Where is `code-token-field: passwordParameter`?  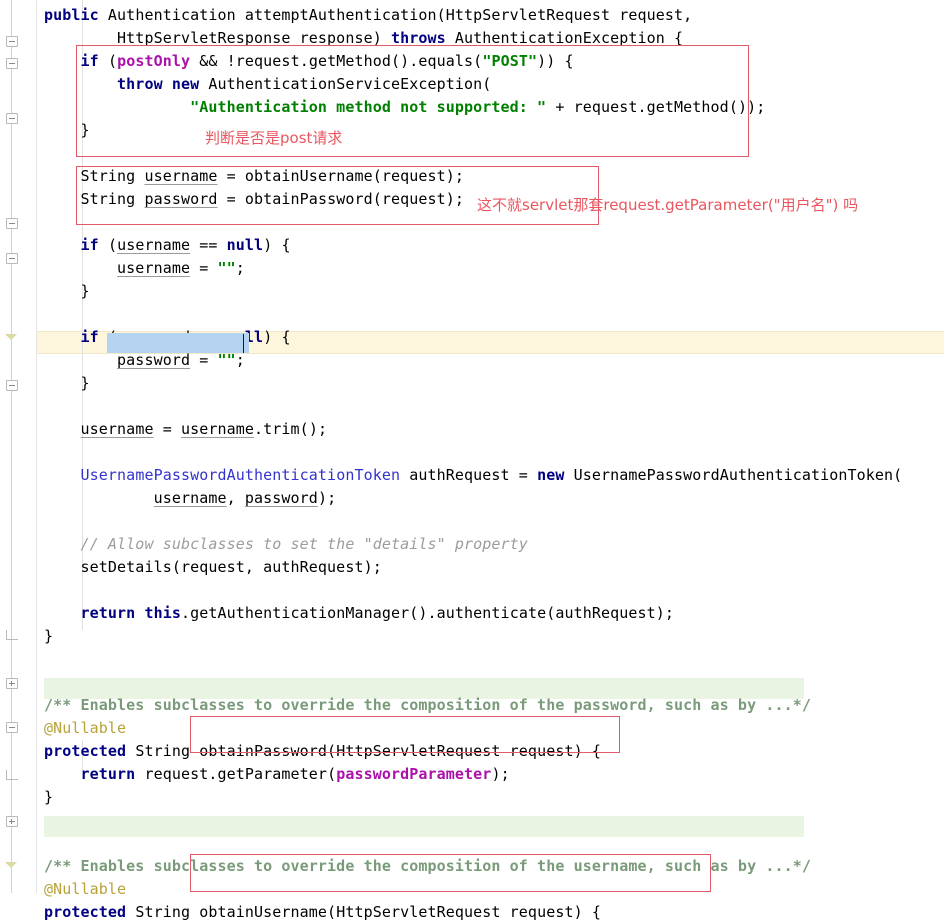 code-token-field: passwordParameter is located at coordinates (414, 774).